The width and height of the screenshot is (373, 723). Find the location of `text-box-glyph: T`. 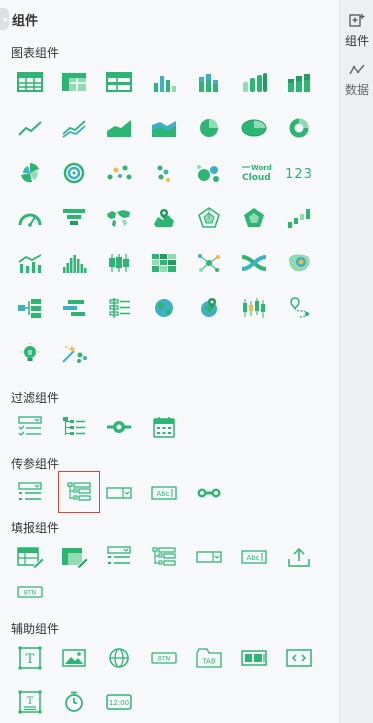

text-box-glyph: T is located at coordinates (30, 659).